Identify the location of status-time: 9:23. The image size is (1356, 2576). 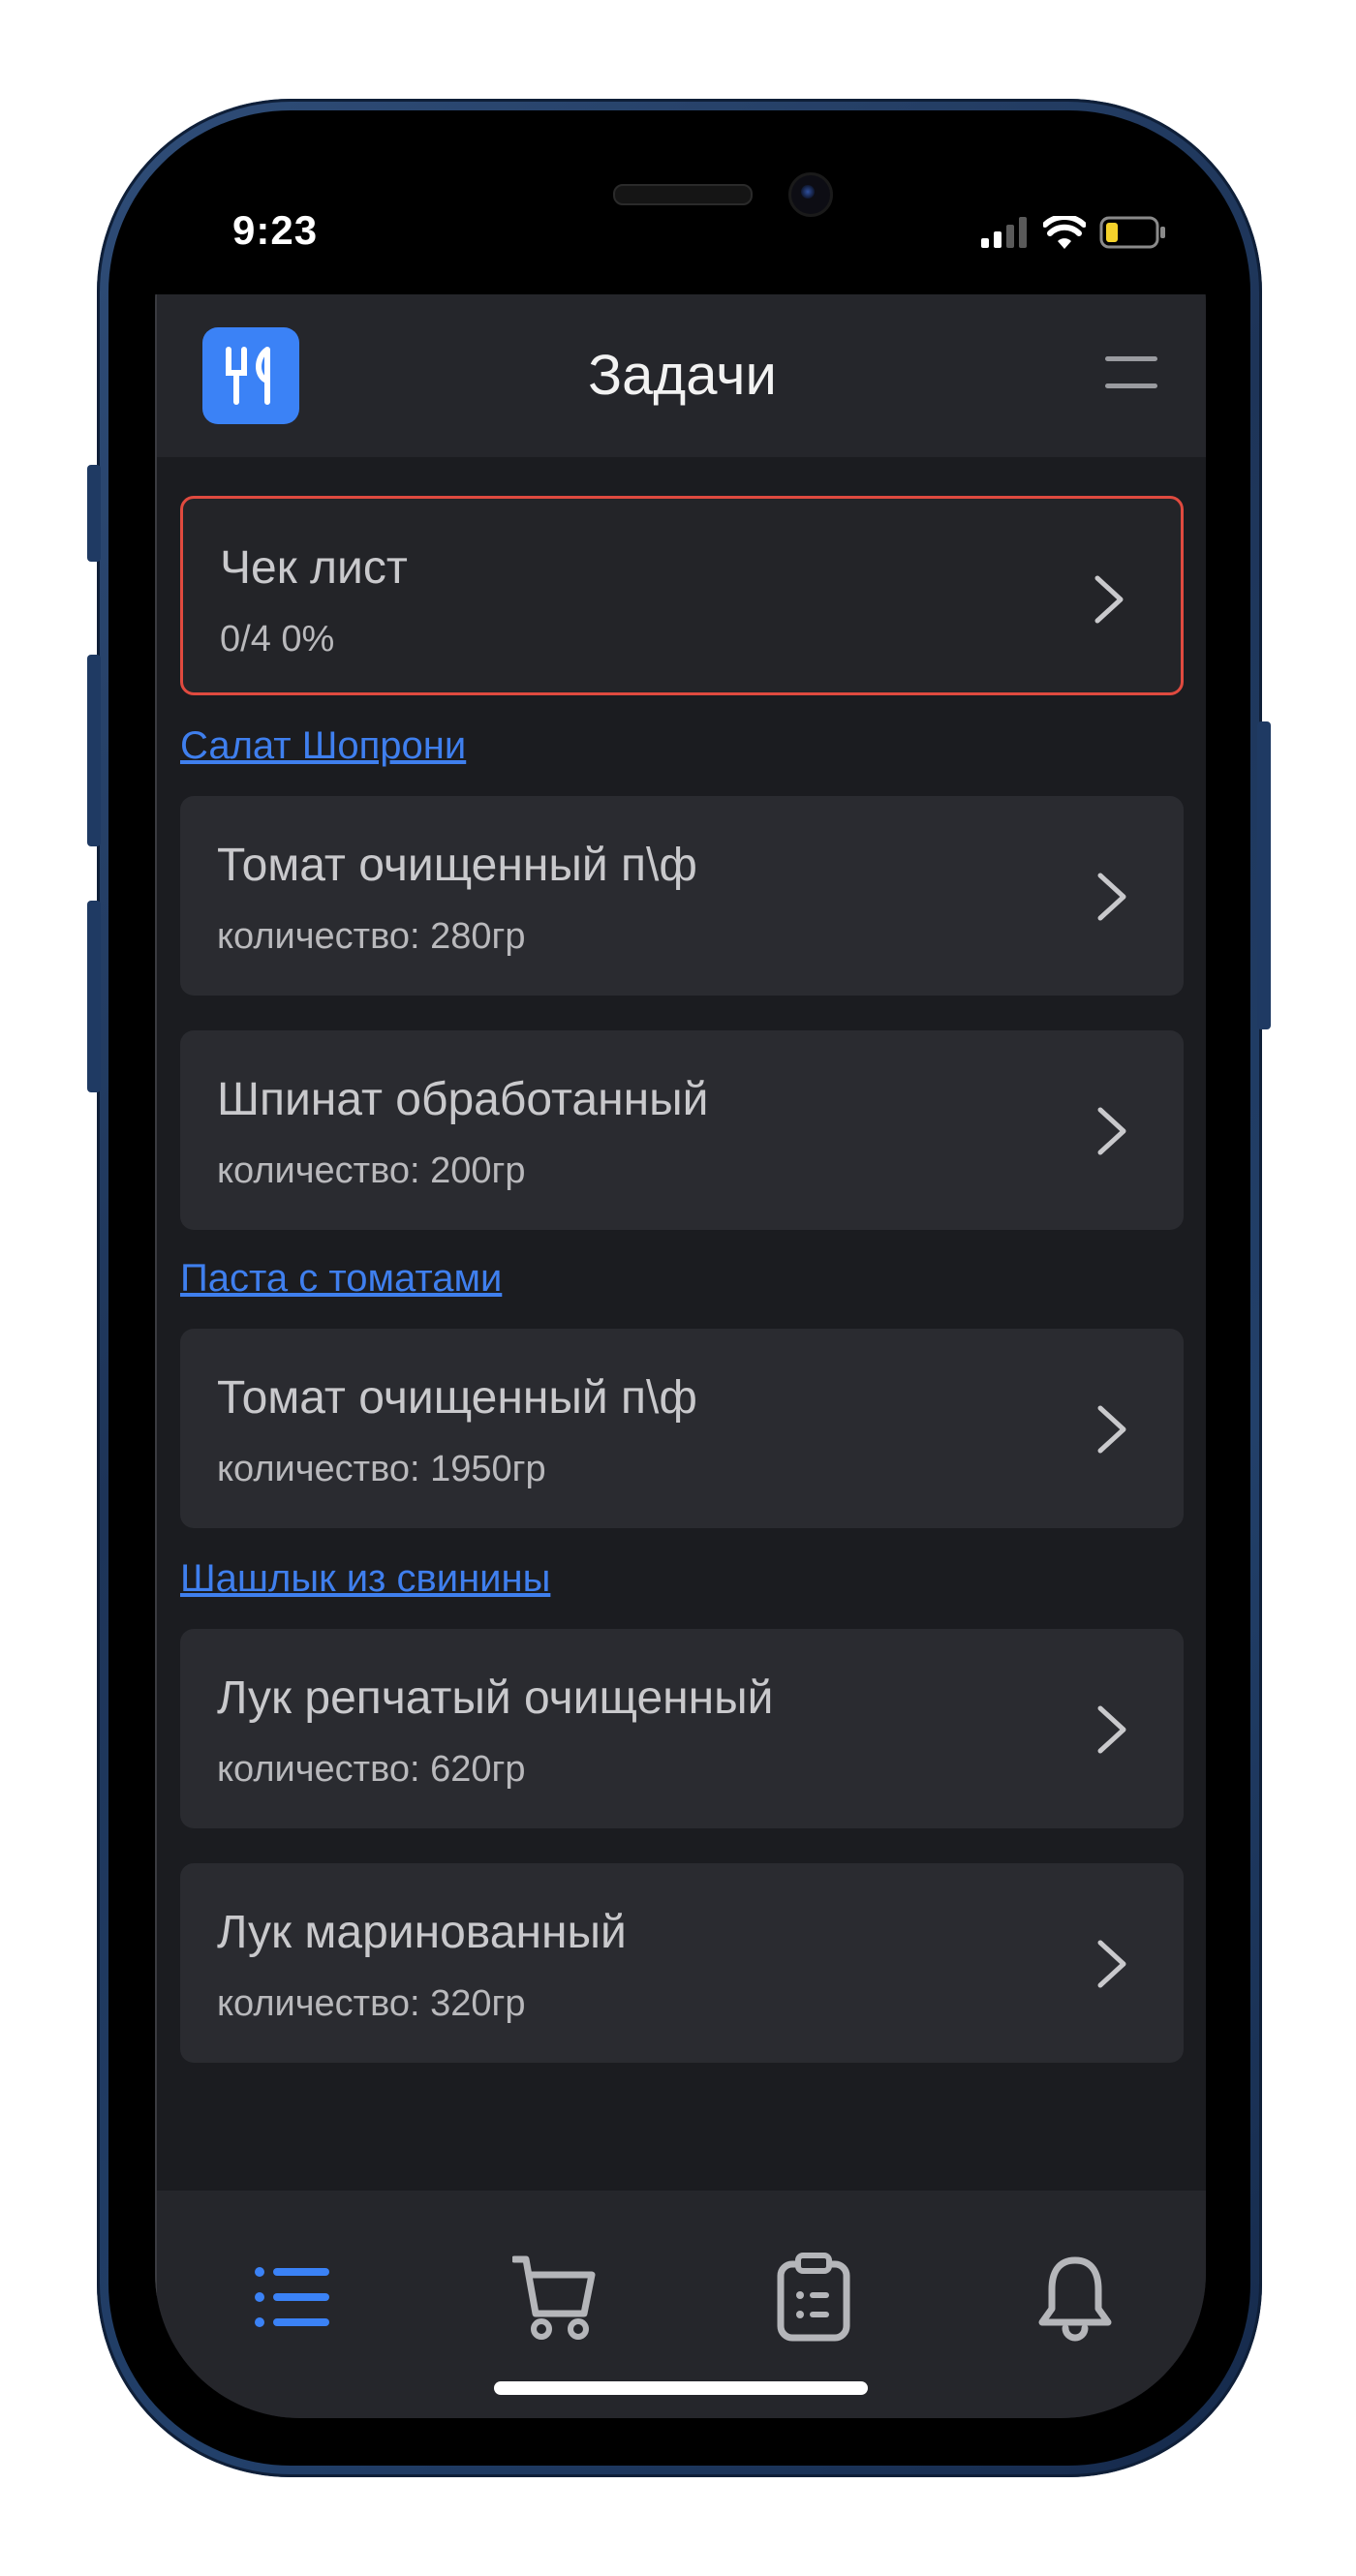
(275, 230).